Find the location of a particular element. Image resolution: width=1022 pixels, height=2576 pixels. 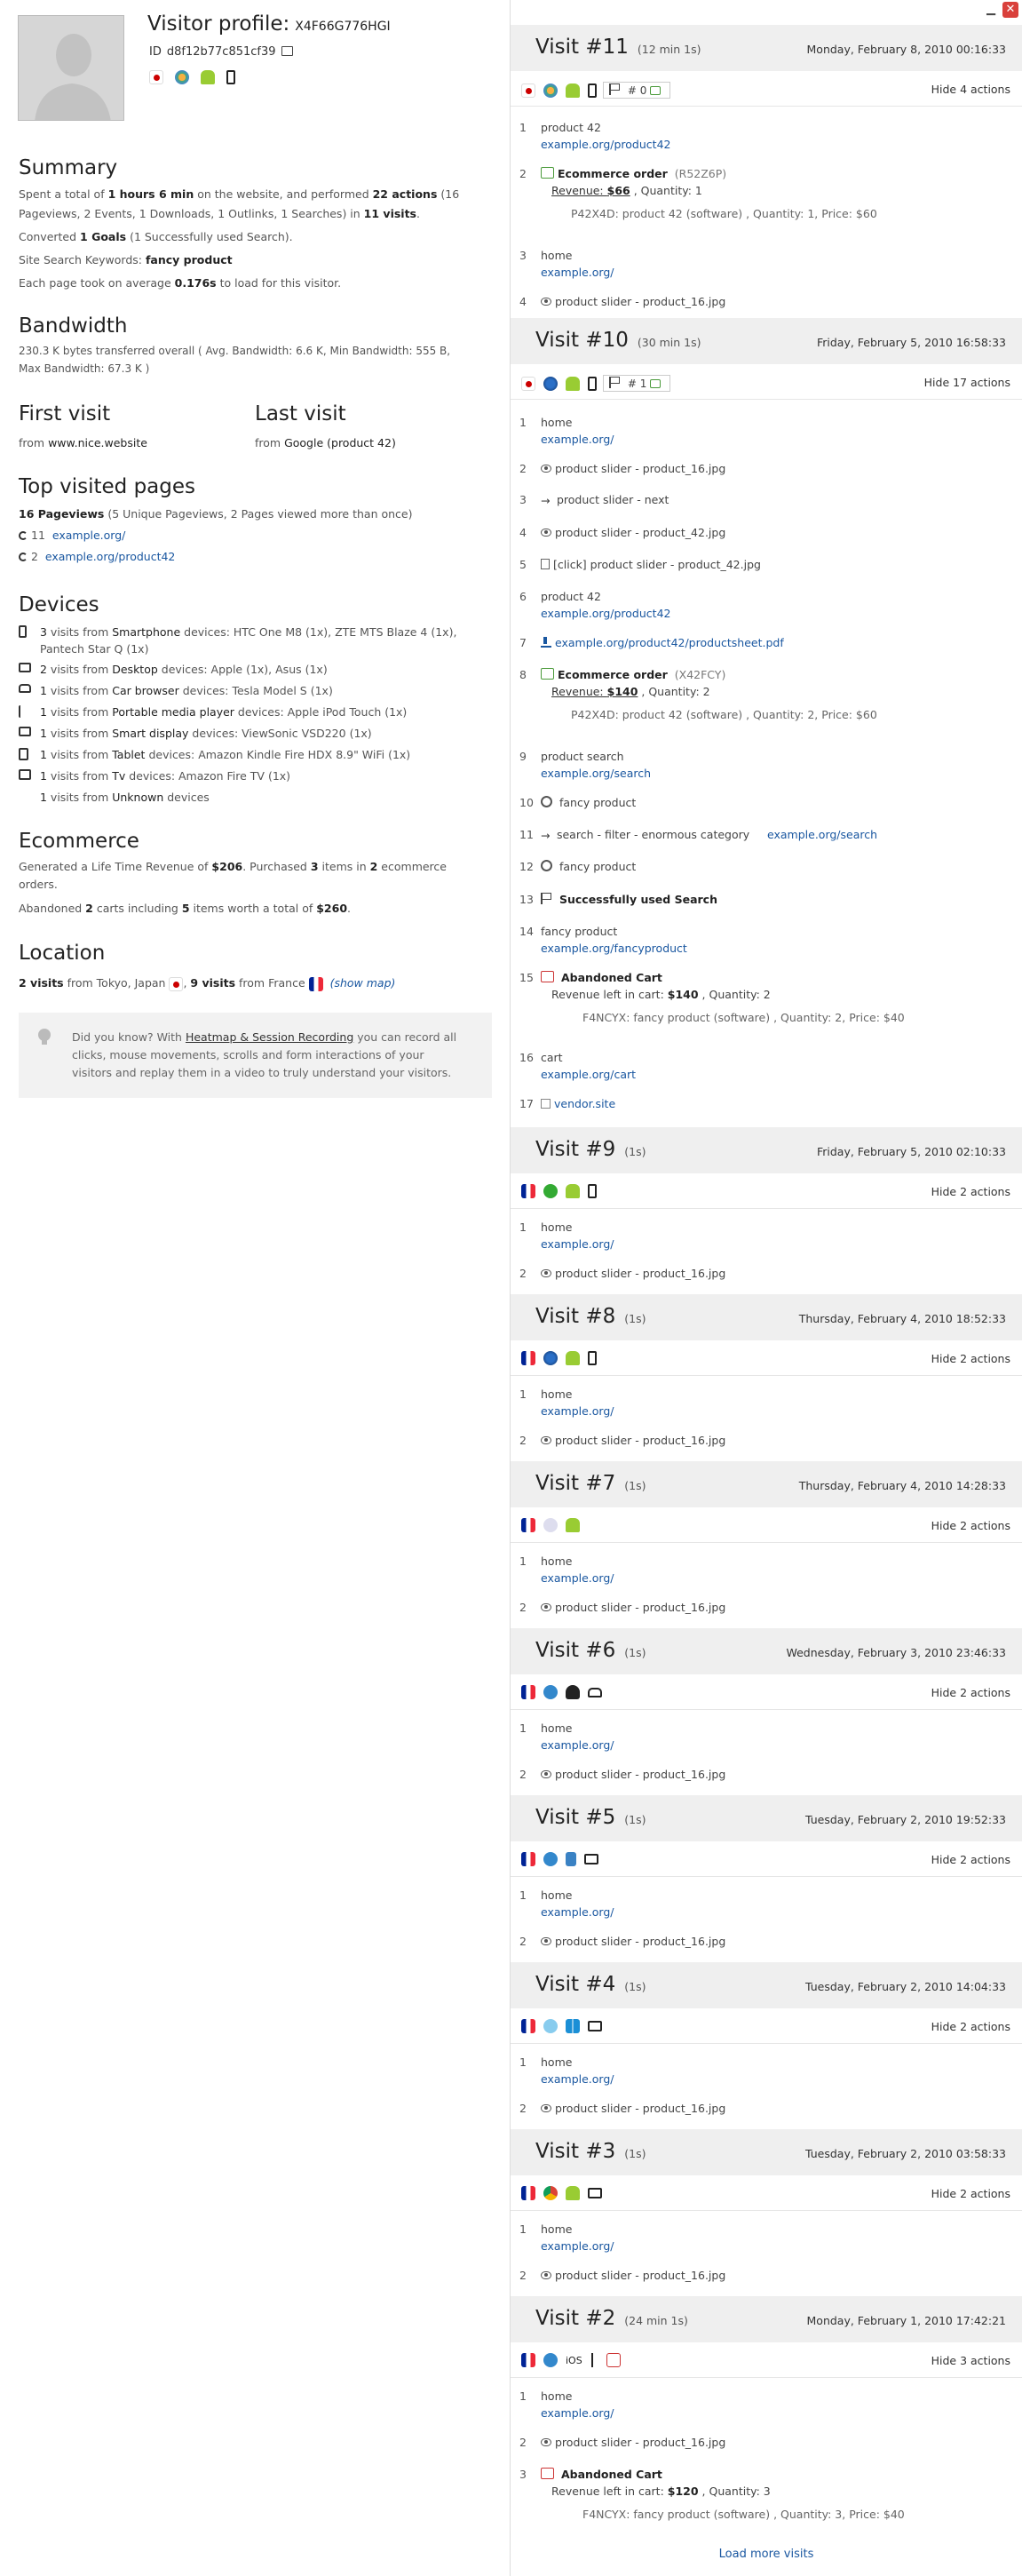

action-number: 11 is located at coordinates (526, 834).